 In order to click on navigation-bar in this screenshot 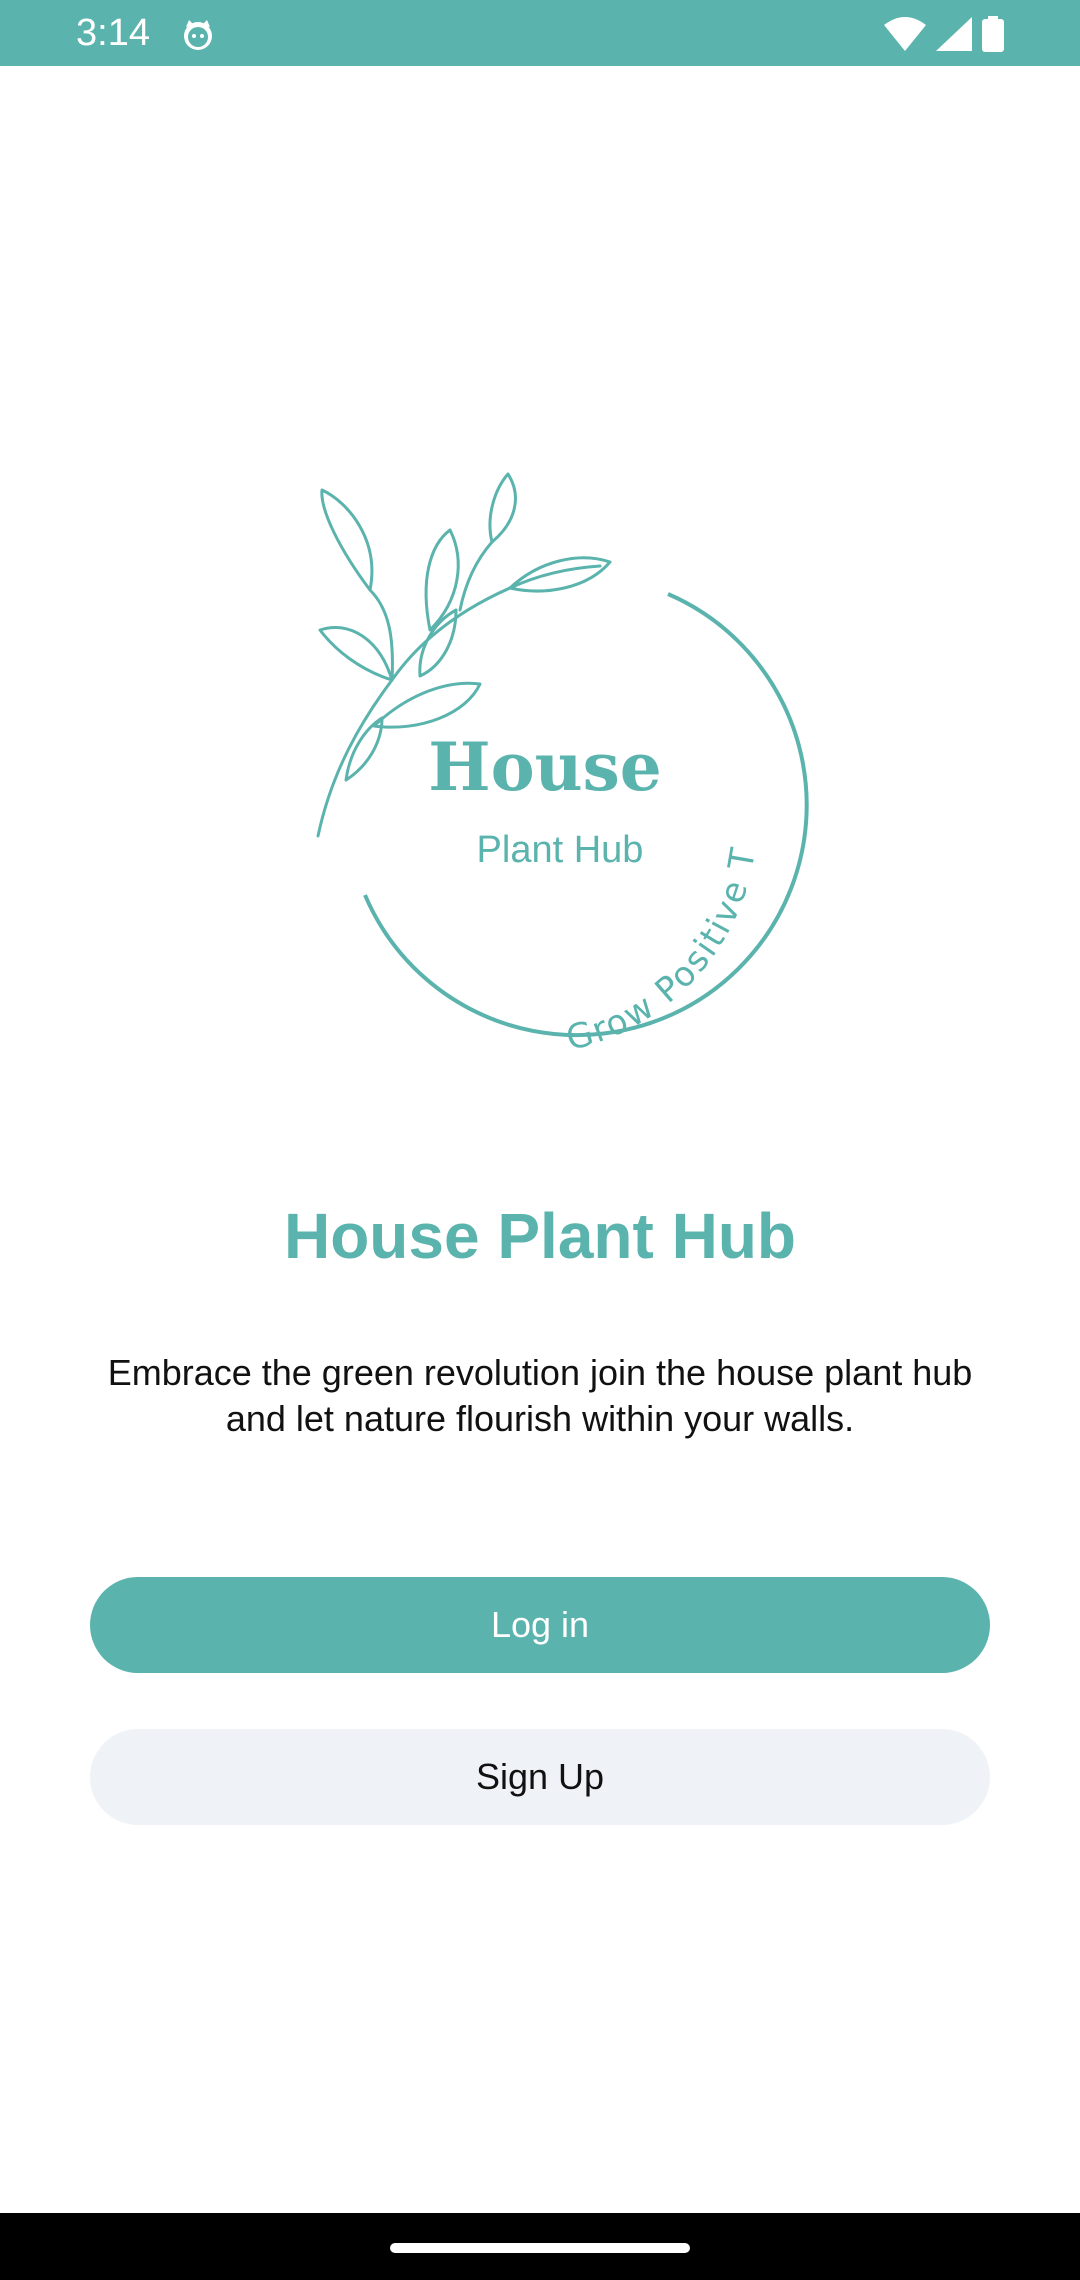, I will do `click(540, 2246)`.